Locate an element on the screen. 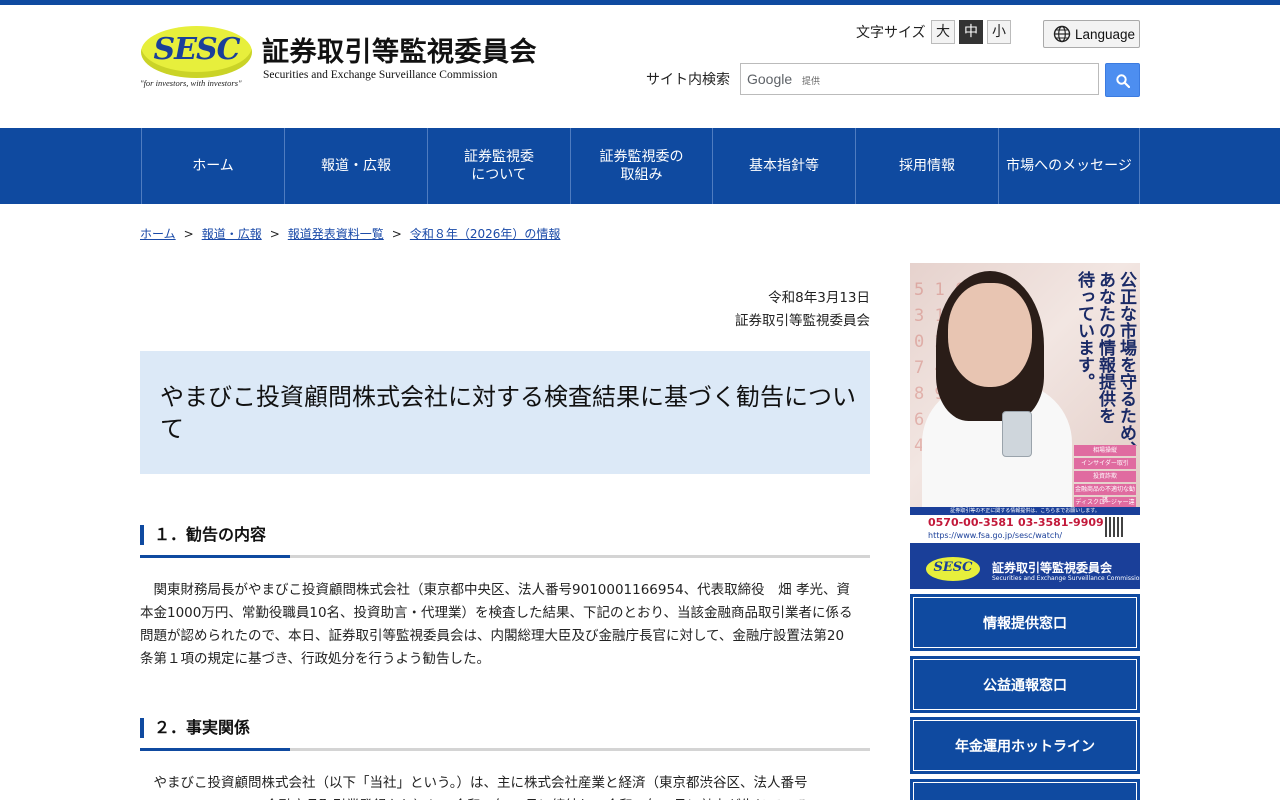  nav-item-home: ホーム is located at coordinates (212, 166).